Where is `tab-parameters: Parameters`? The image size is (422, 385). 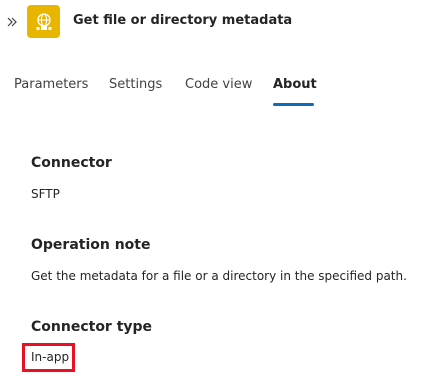
tab-parameters: Parameters is located at coordinates (51, 84).